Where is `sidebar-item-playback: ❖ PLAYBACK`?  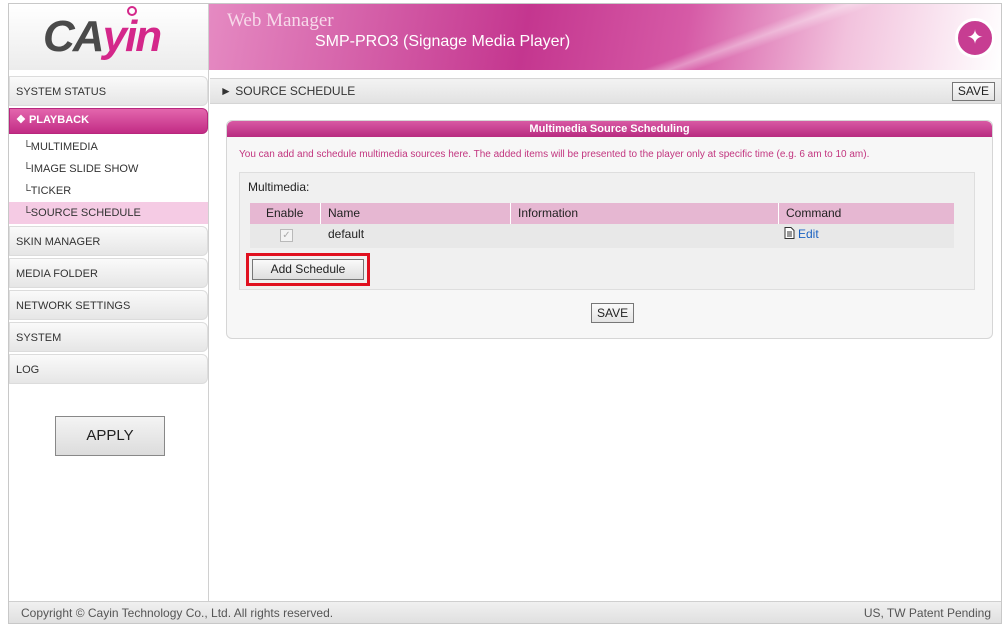
sidebar-item-playback: ❖ PLAYBACK is located at coordinates (108, 121).